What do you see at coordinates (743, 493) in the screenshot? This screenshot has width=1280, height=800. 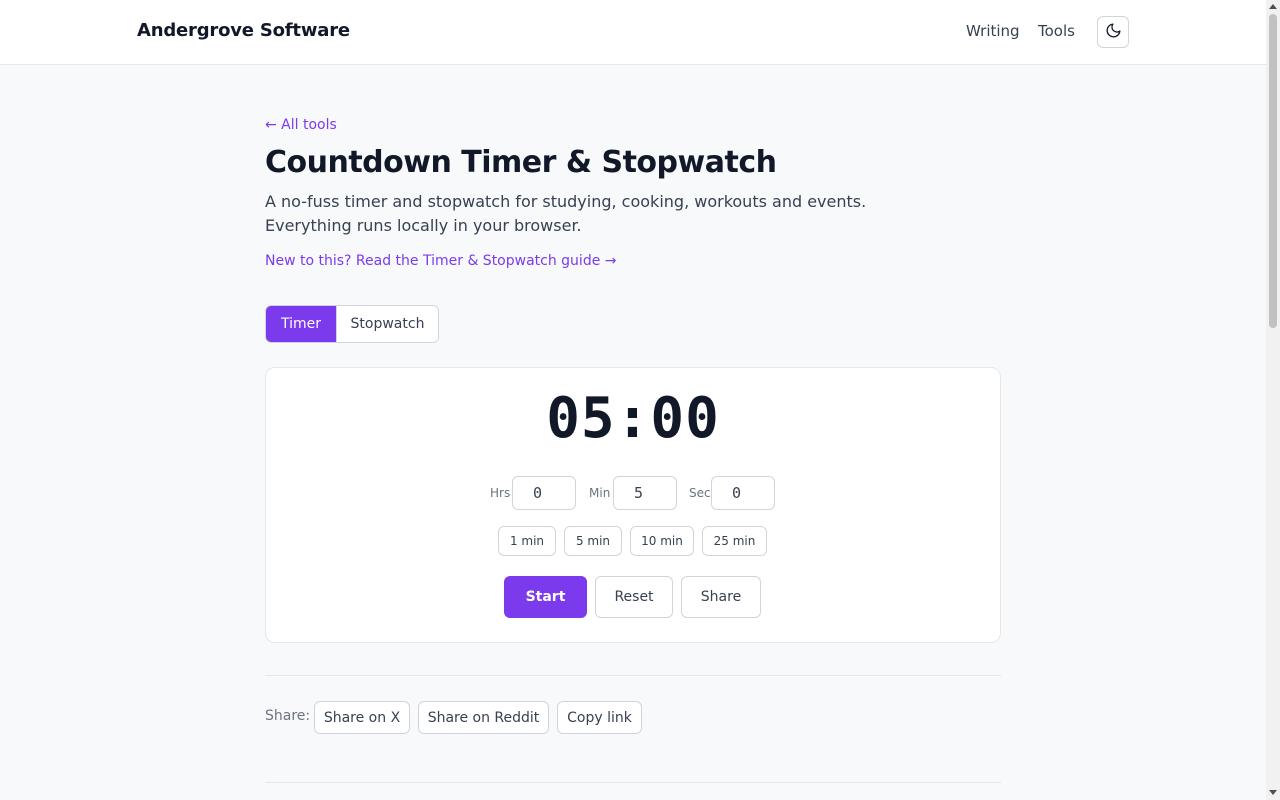 I see `seconds-input` at bounding box center [743, 493].